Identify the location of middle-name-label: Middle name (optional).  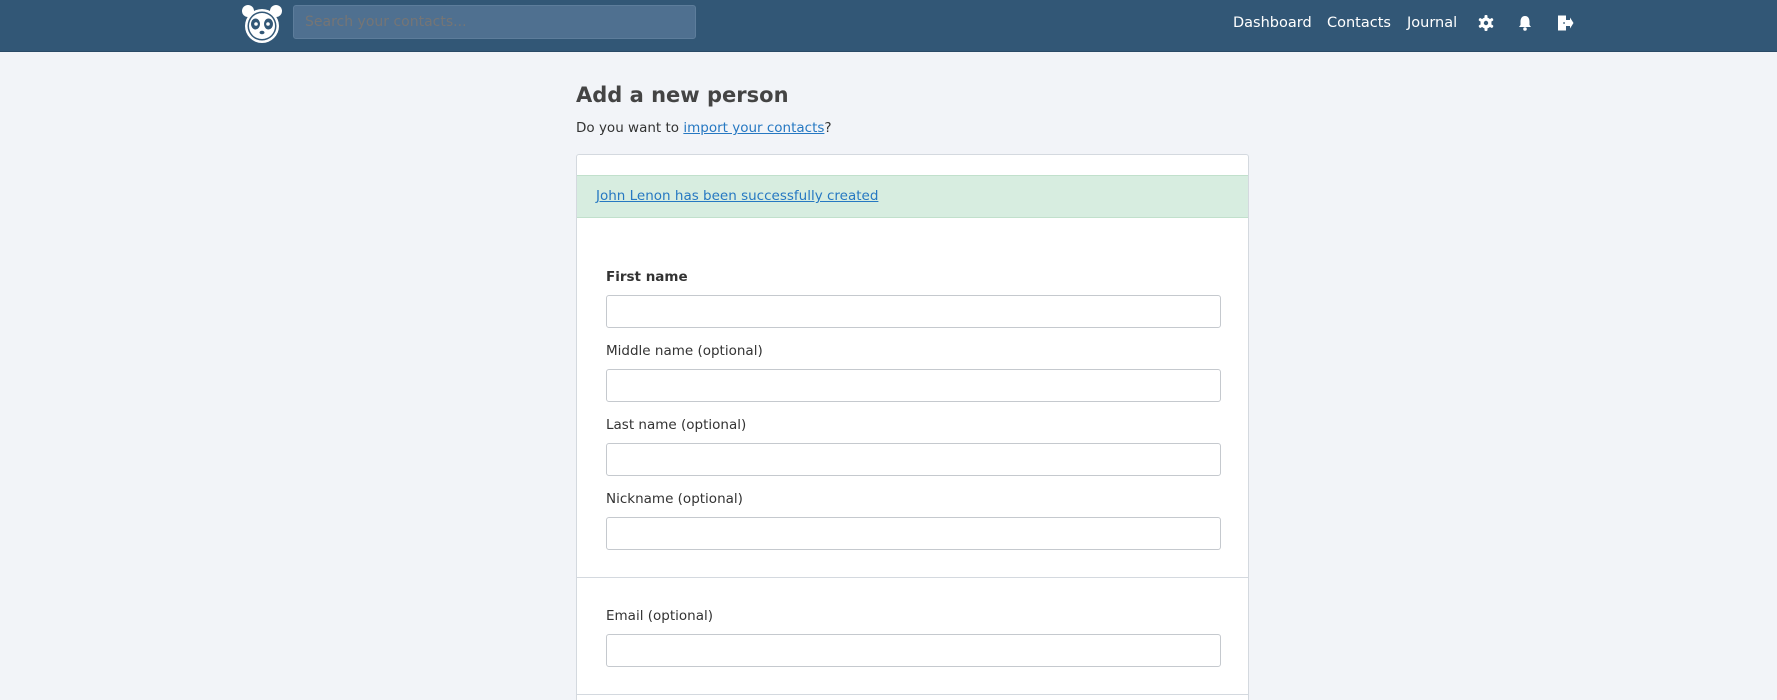
(684, 351).